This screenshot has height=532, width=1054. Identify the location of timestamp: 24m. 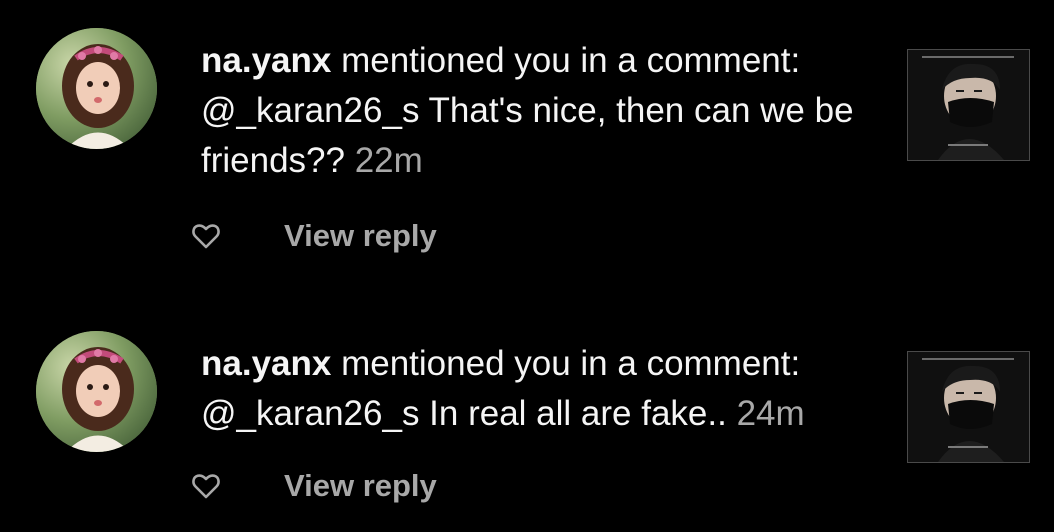
(765, 413).